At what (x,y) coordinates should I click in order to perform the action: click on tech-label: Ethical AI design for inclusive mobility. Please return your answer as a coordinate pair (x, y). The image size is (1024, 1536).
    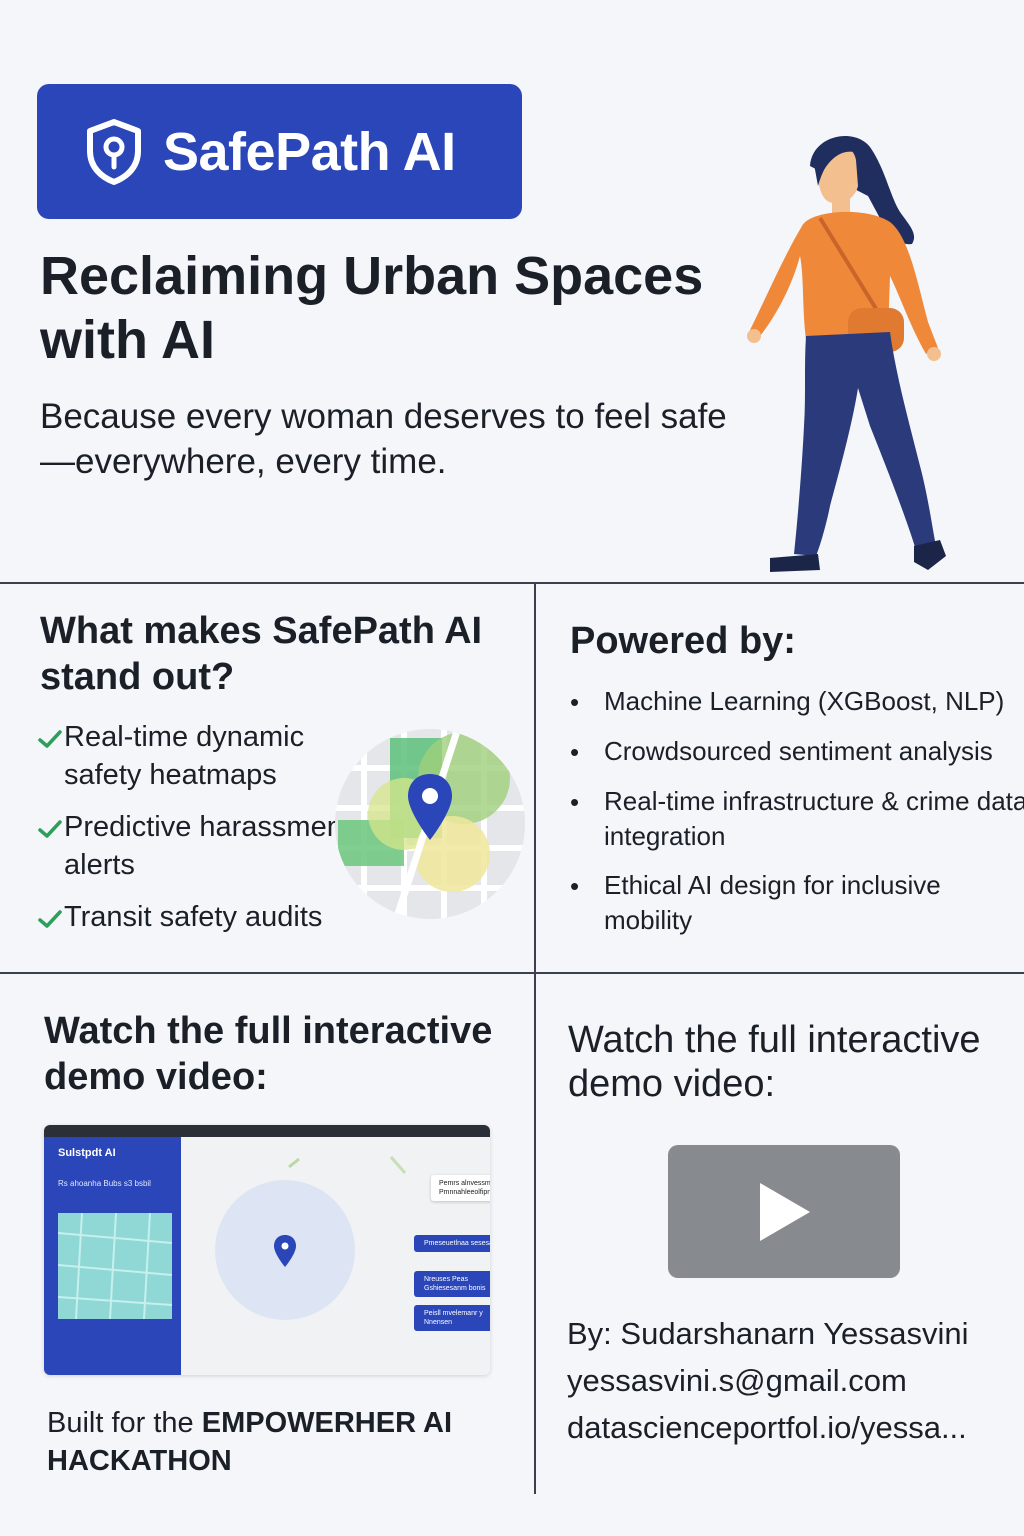
    Looking at the image, I should click on (772, 902).